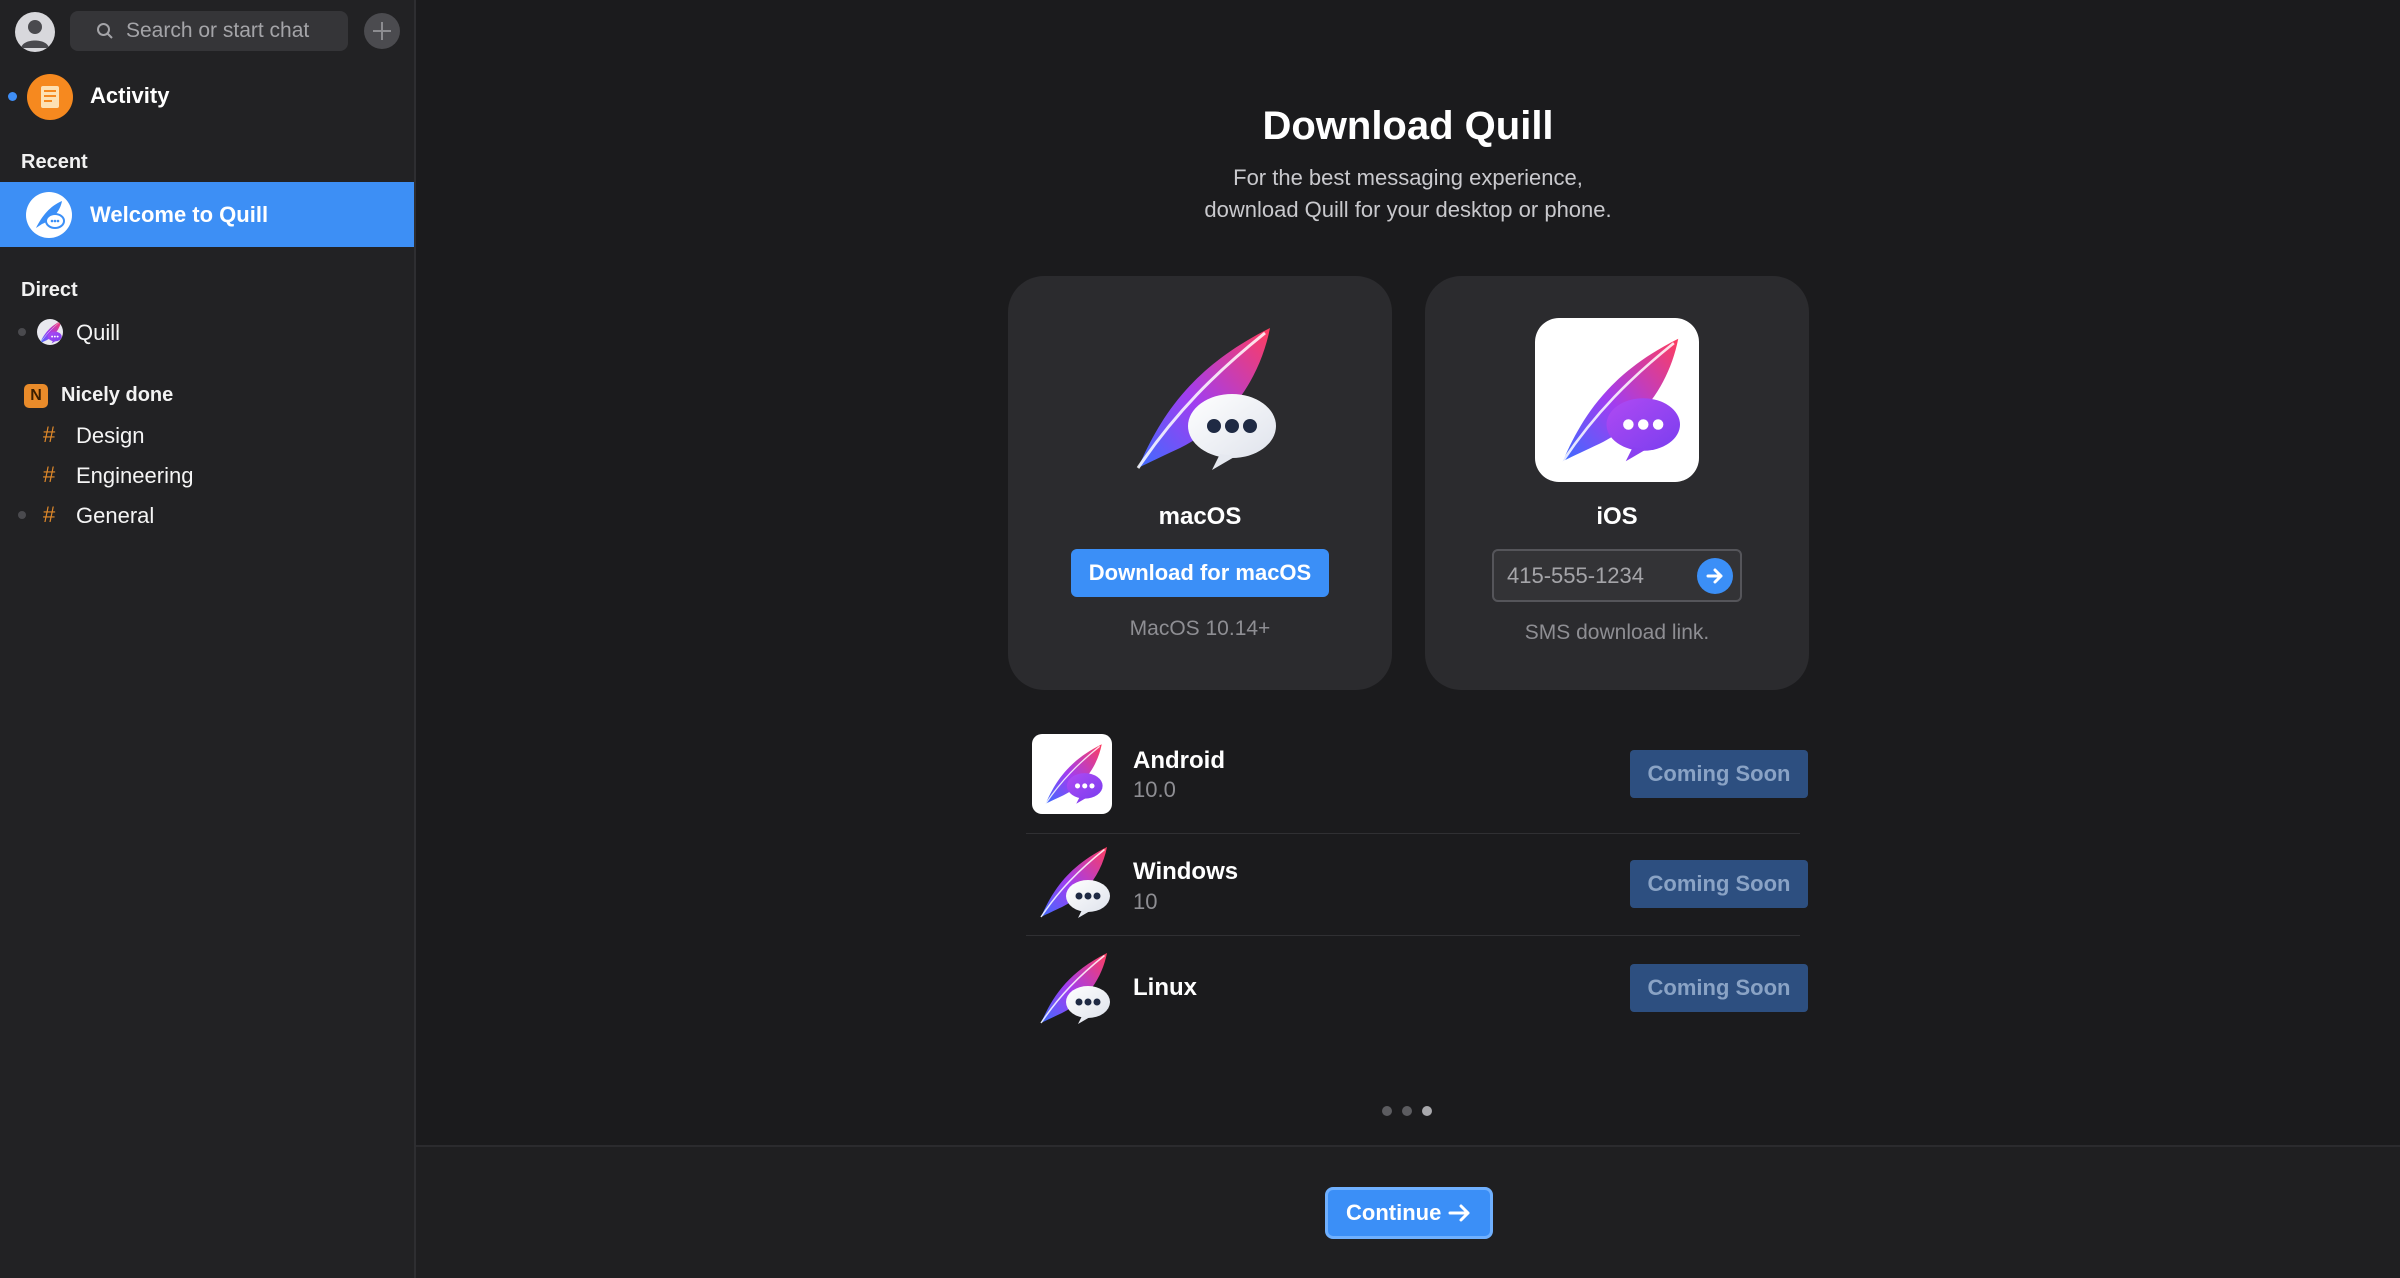 This screenshot has height=1278, width=2400. Describe the element at coordinates (1200, 483) in the screenshot. I see `macos-card: macOS Download for macOS MacOS 10.14+` at that location.